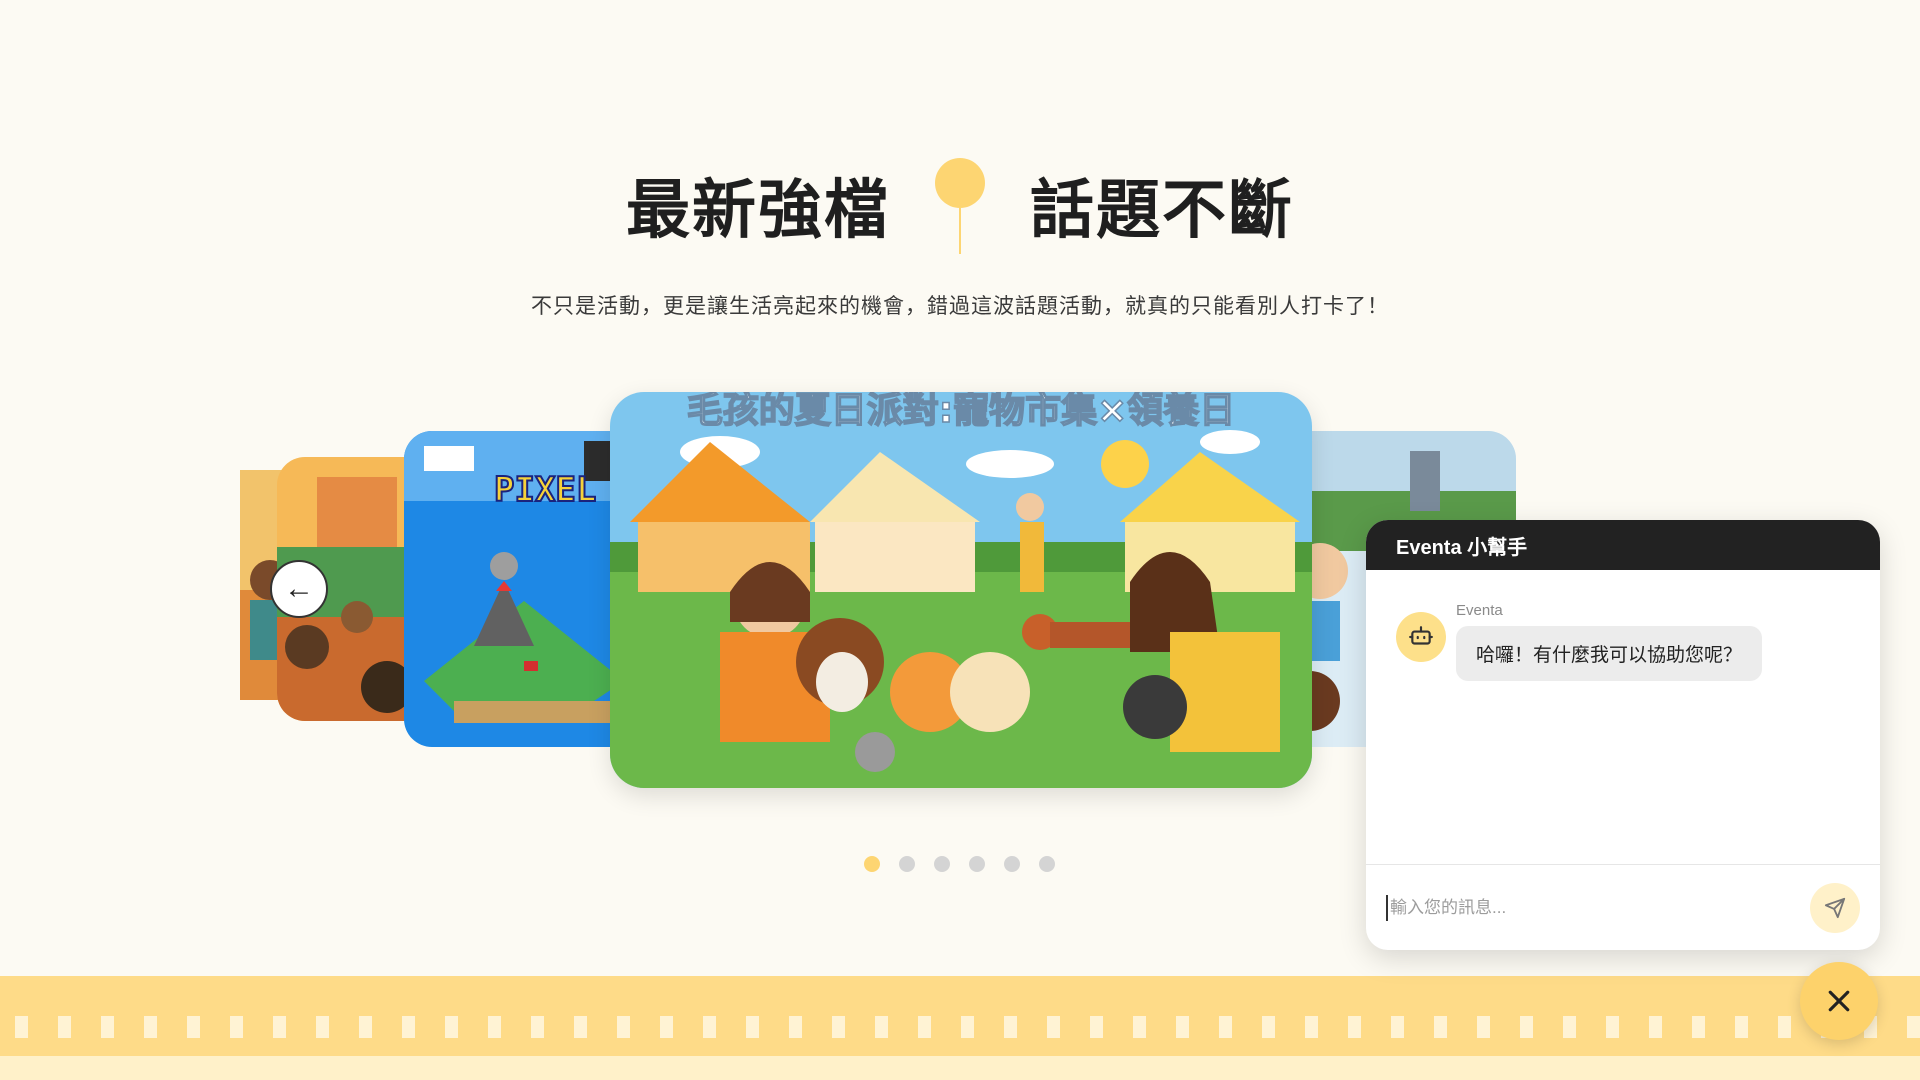  What do you see at coordinates (1609, 653) in the screenshot?
I see `message-bubble: 哈囉！有什麼我可以協助您呢？` at bounding box center [1609, 653].